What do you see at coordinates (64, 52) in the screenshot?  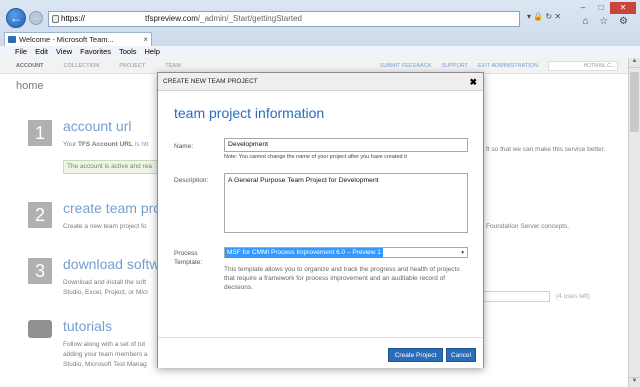 I see `menu-view: View` at bounding box center [64, 52].